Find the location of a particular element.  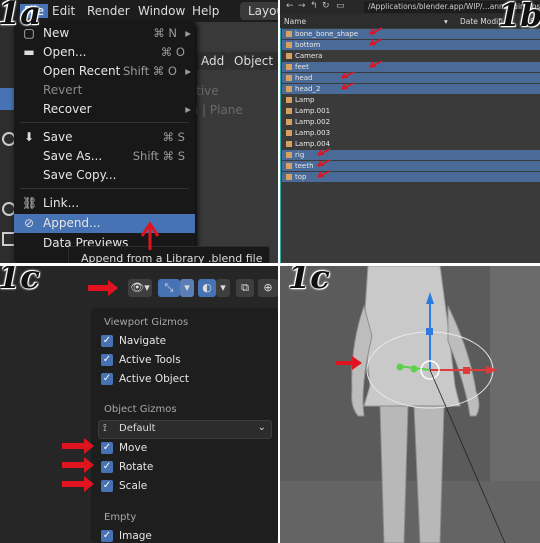

arrow-to-rotate is located at coordinates (78, 465).